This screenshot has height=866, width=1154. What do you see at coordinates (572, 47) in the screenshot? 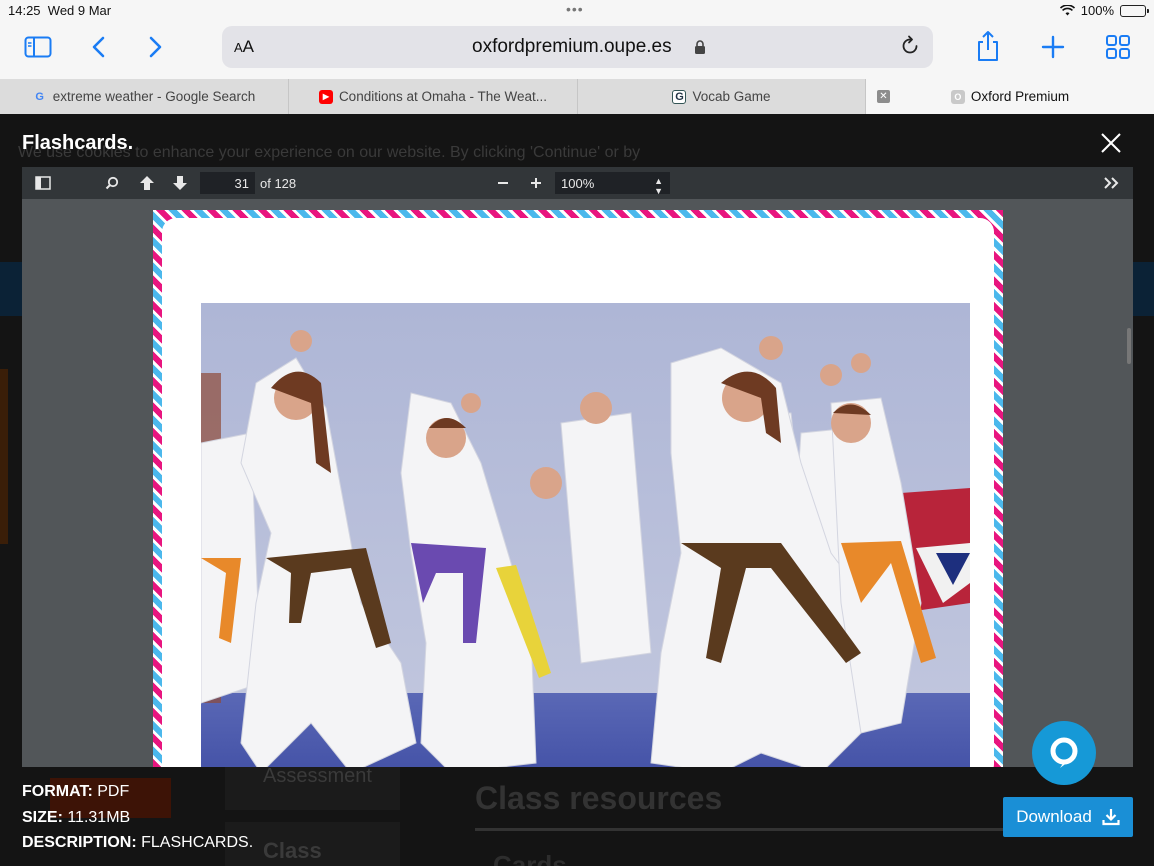
I see `url-text: oxfordpremium.oupe.es` at bounding box center [572, 47].